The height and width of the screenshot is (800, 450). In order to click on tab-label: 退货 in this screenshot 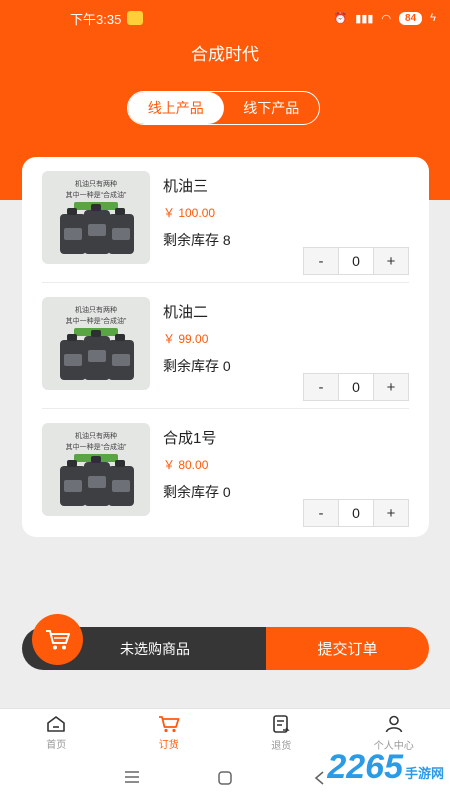, I will do `click(281, 746)`.